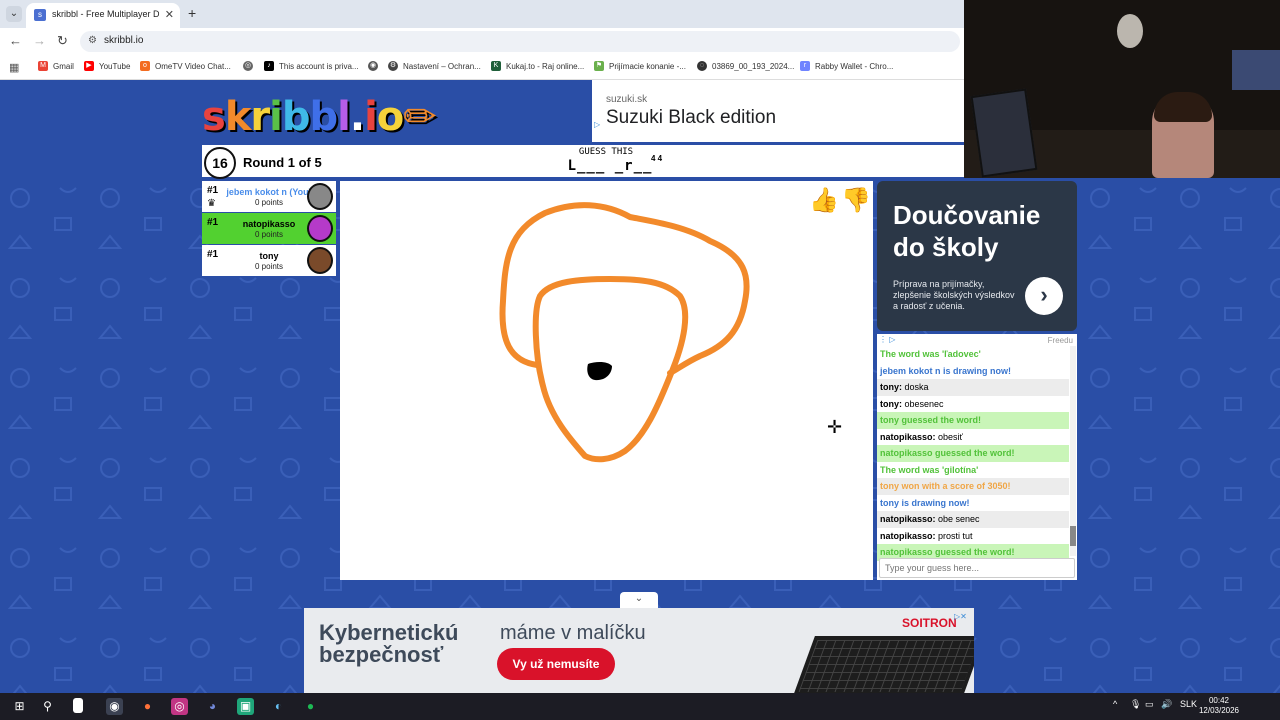  Describe the element at coordinates (496, 66) in the screenshot. I see `kukaj-icon: K` at that location.